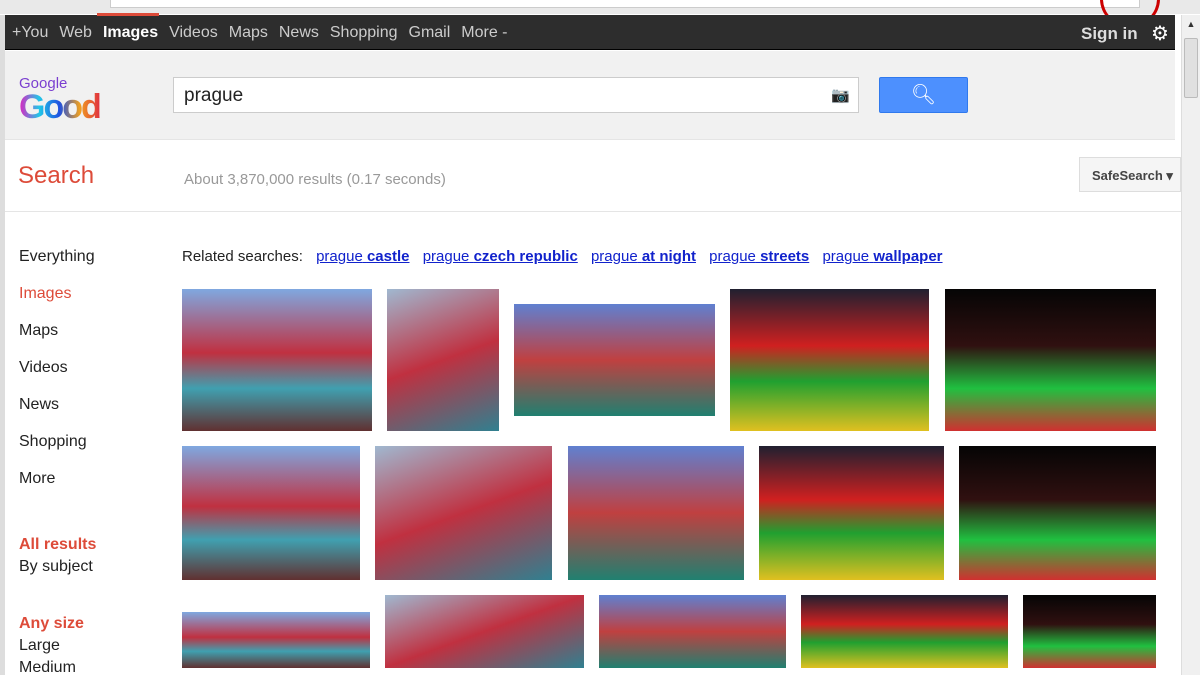  I want to click on nav-videos: Videos, so click(193, 33).